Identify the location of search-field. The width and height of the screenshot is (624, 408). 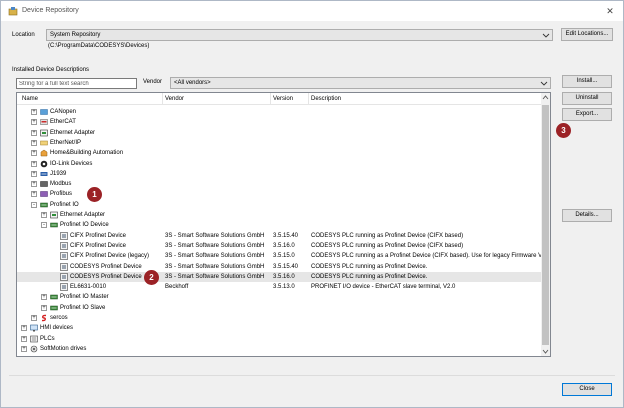
(76, 83).